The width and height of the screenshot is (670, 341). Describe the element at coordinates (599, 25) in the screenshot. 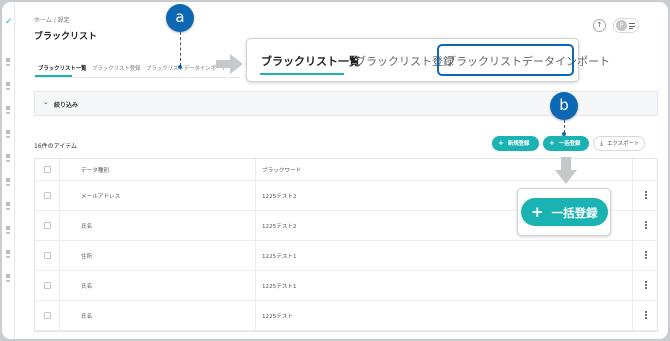

I see `upload-icon: ↑` at that location.